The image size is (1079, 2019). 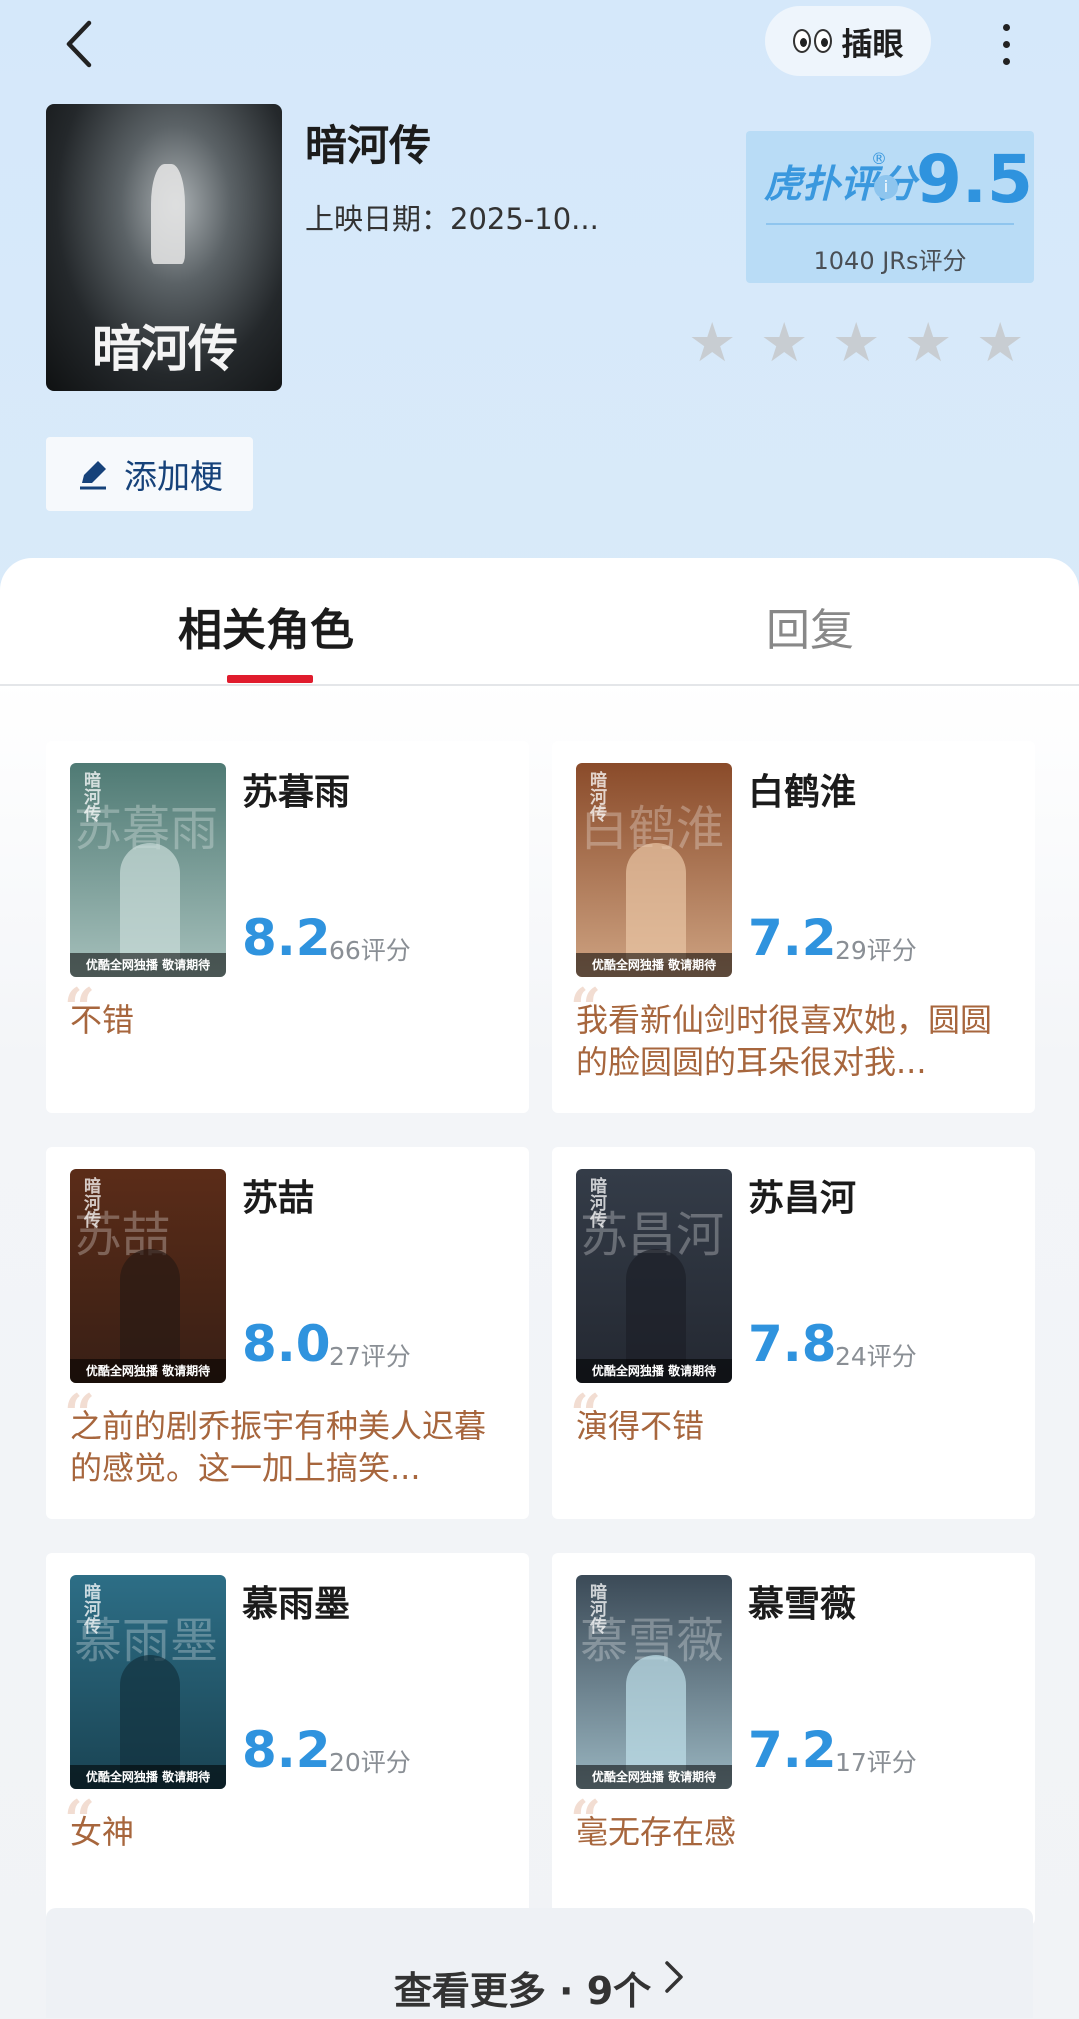 What do you see at coordinates (872, 44) in the screenshot?
I see `eye-button-label: 插眼` at bounding box center [872, 44].